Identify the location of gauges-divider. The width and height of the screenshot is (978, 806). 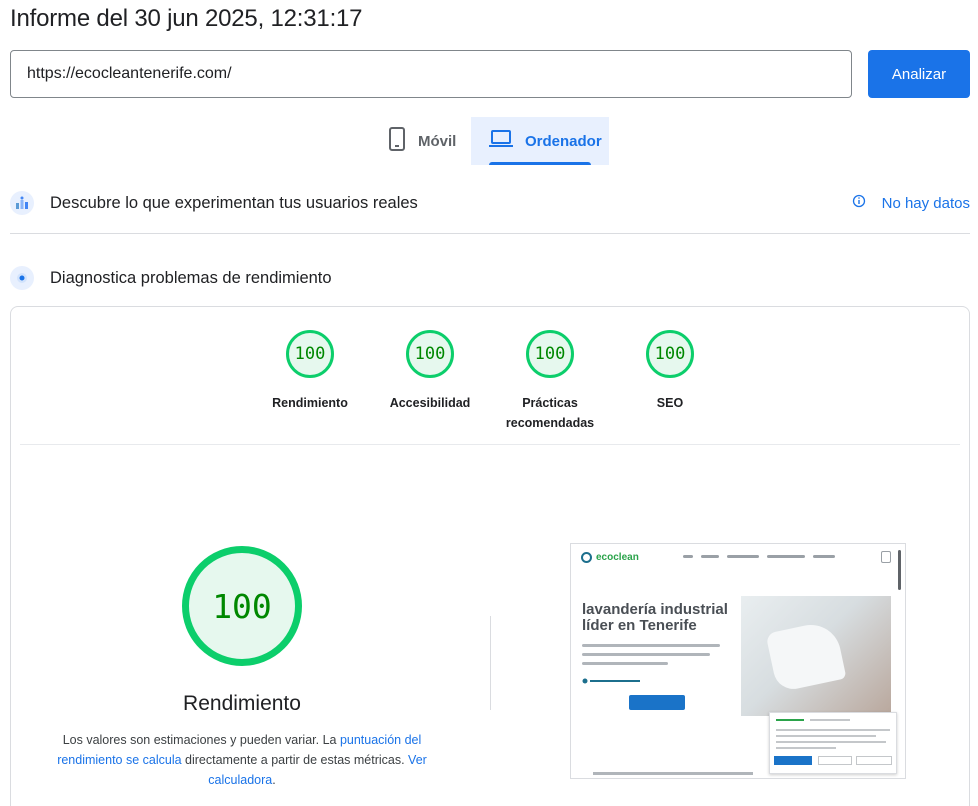
(490, 444).